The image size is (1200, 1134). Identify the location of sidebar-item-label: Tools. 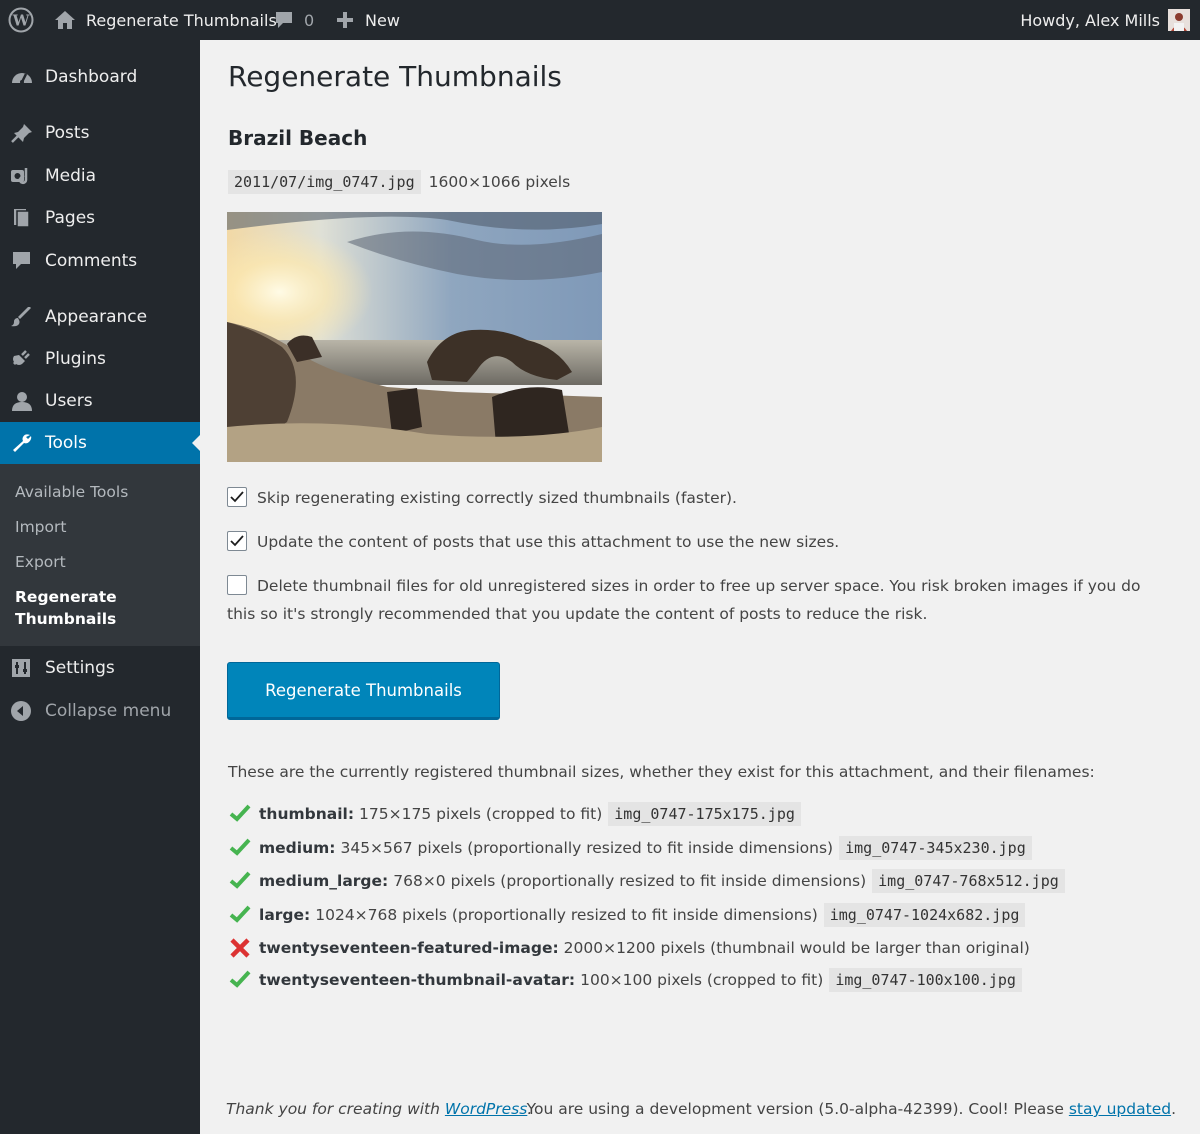
(66, 443).